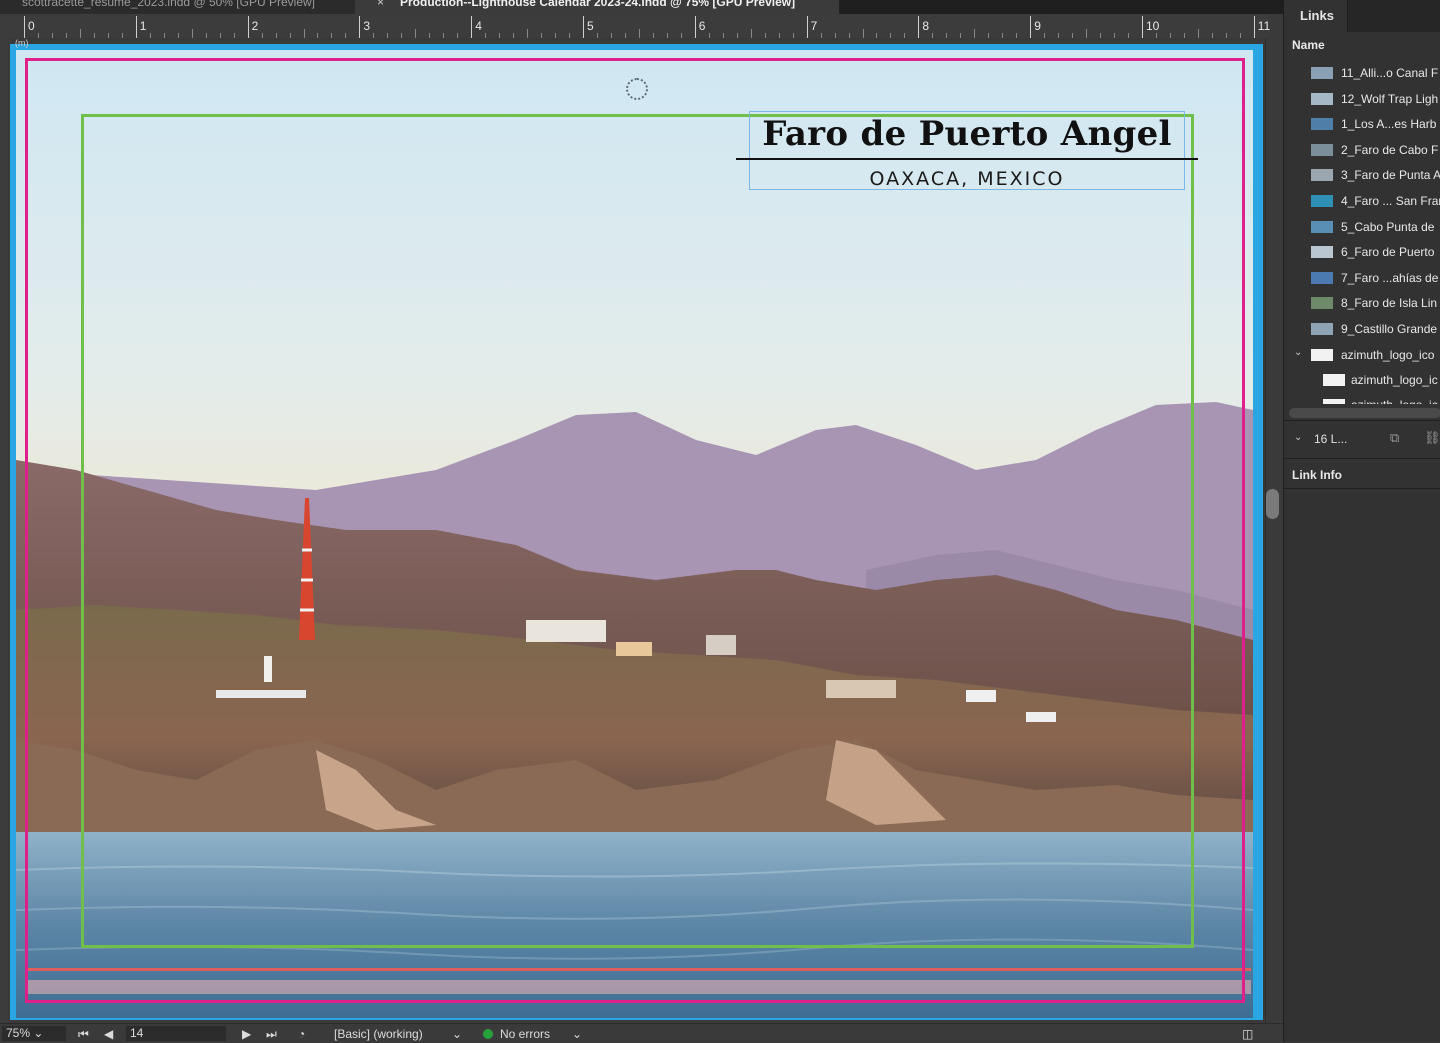 Image resolution: width=1440 pixels, height=1043 pixels. I want to click on prev-page-icon: ◀, so click(108, 1034).